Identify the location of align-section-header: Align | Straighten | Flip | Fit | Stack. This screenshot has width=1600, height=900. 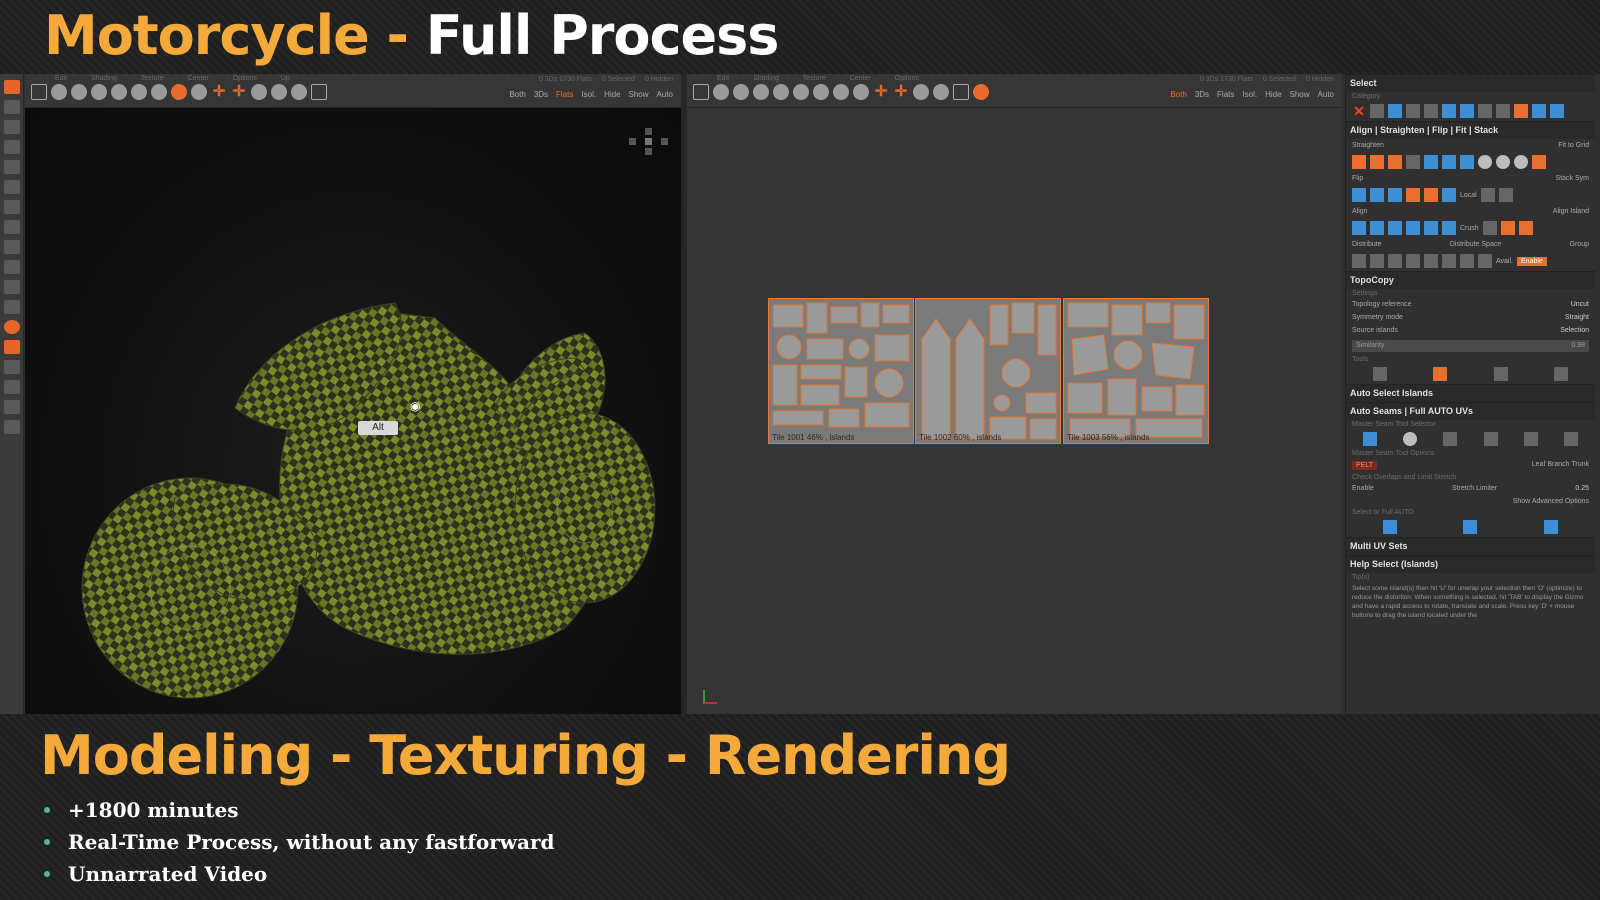
(1470, 130).